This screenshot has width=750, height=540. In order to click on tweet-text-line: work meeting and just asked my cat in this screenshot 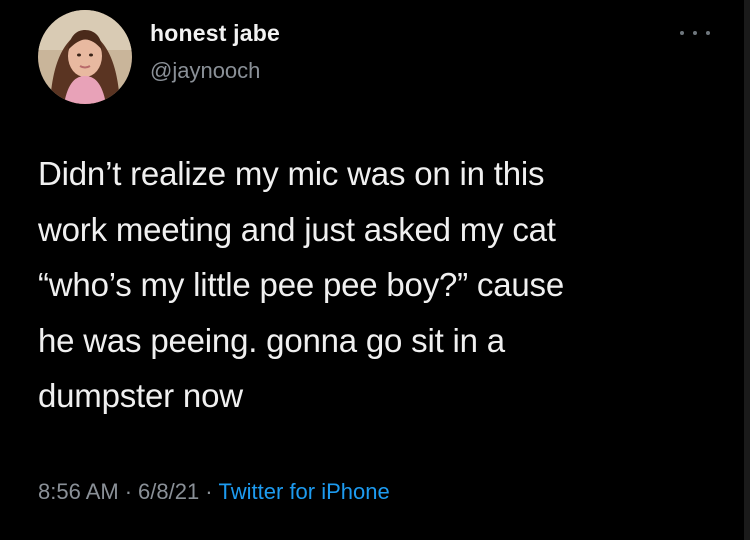, I will do `click(297, 229)`.